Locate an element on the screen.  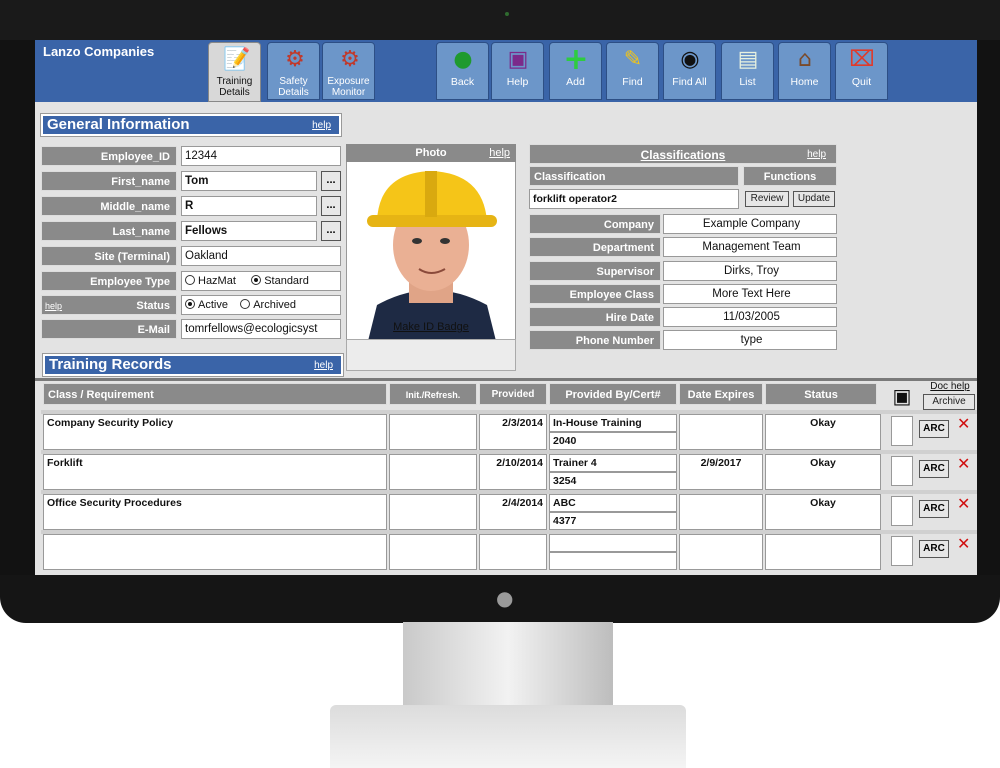
add-button: + Add is located at coordinates (575, 71).